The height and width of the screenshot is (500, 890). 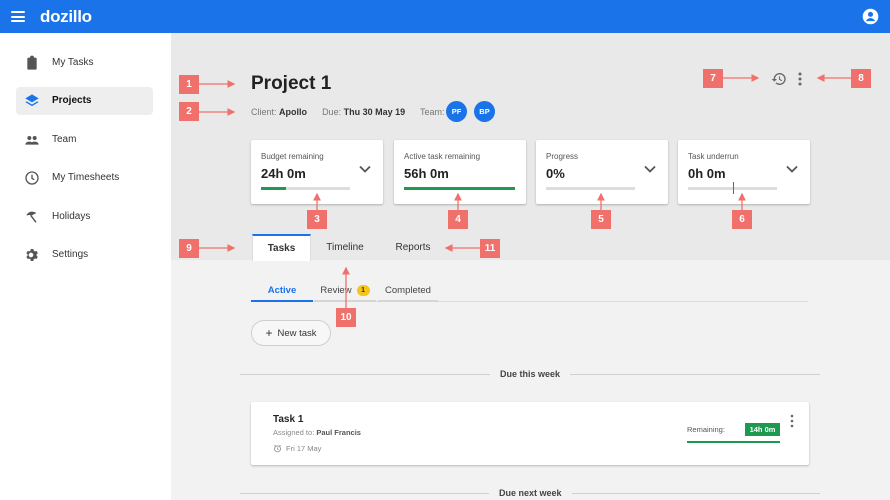 I want to click on task-remaining-bar, so click(x=733, y=442).